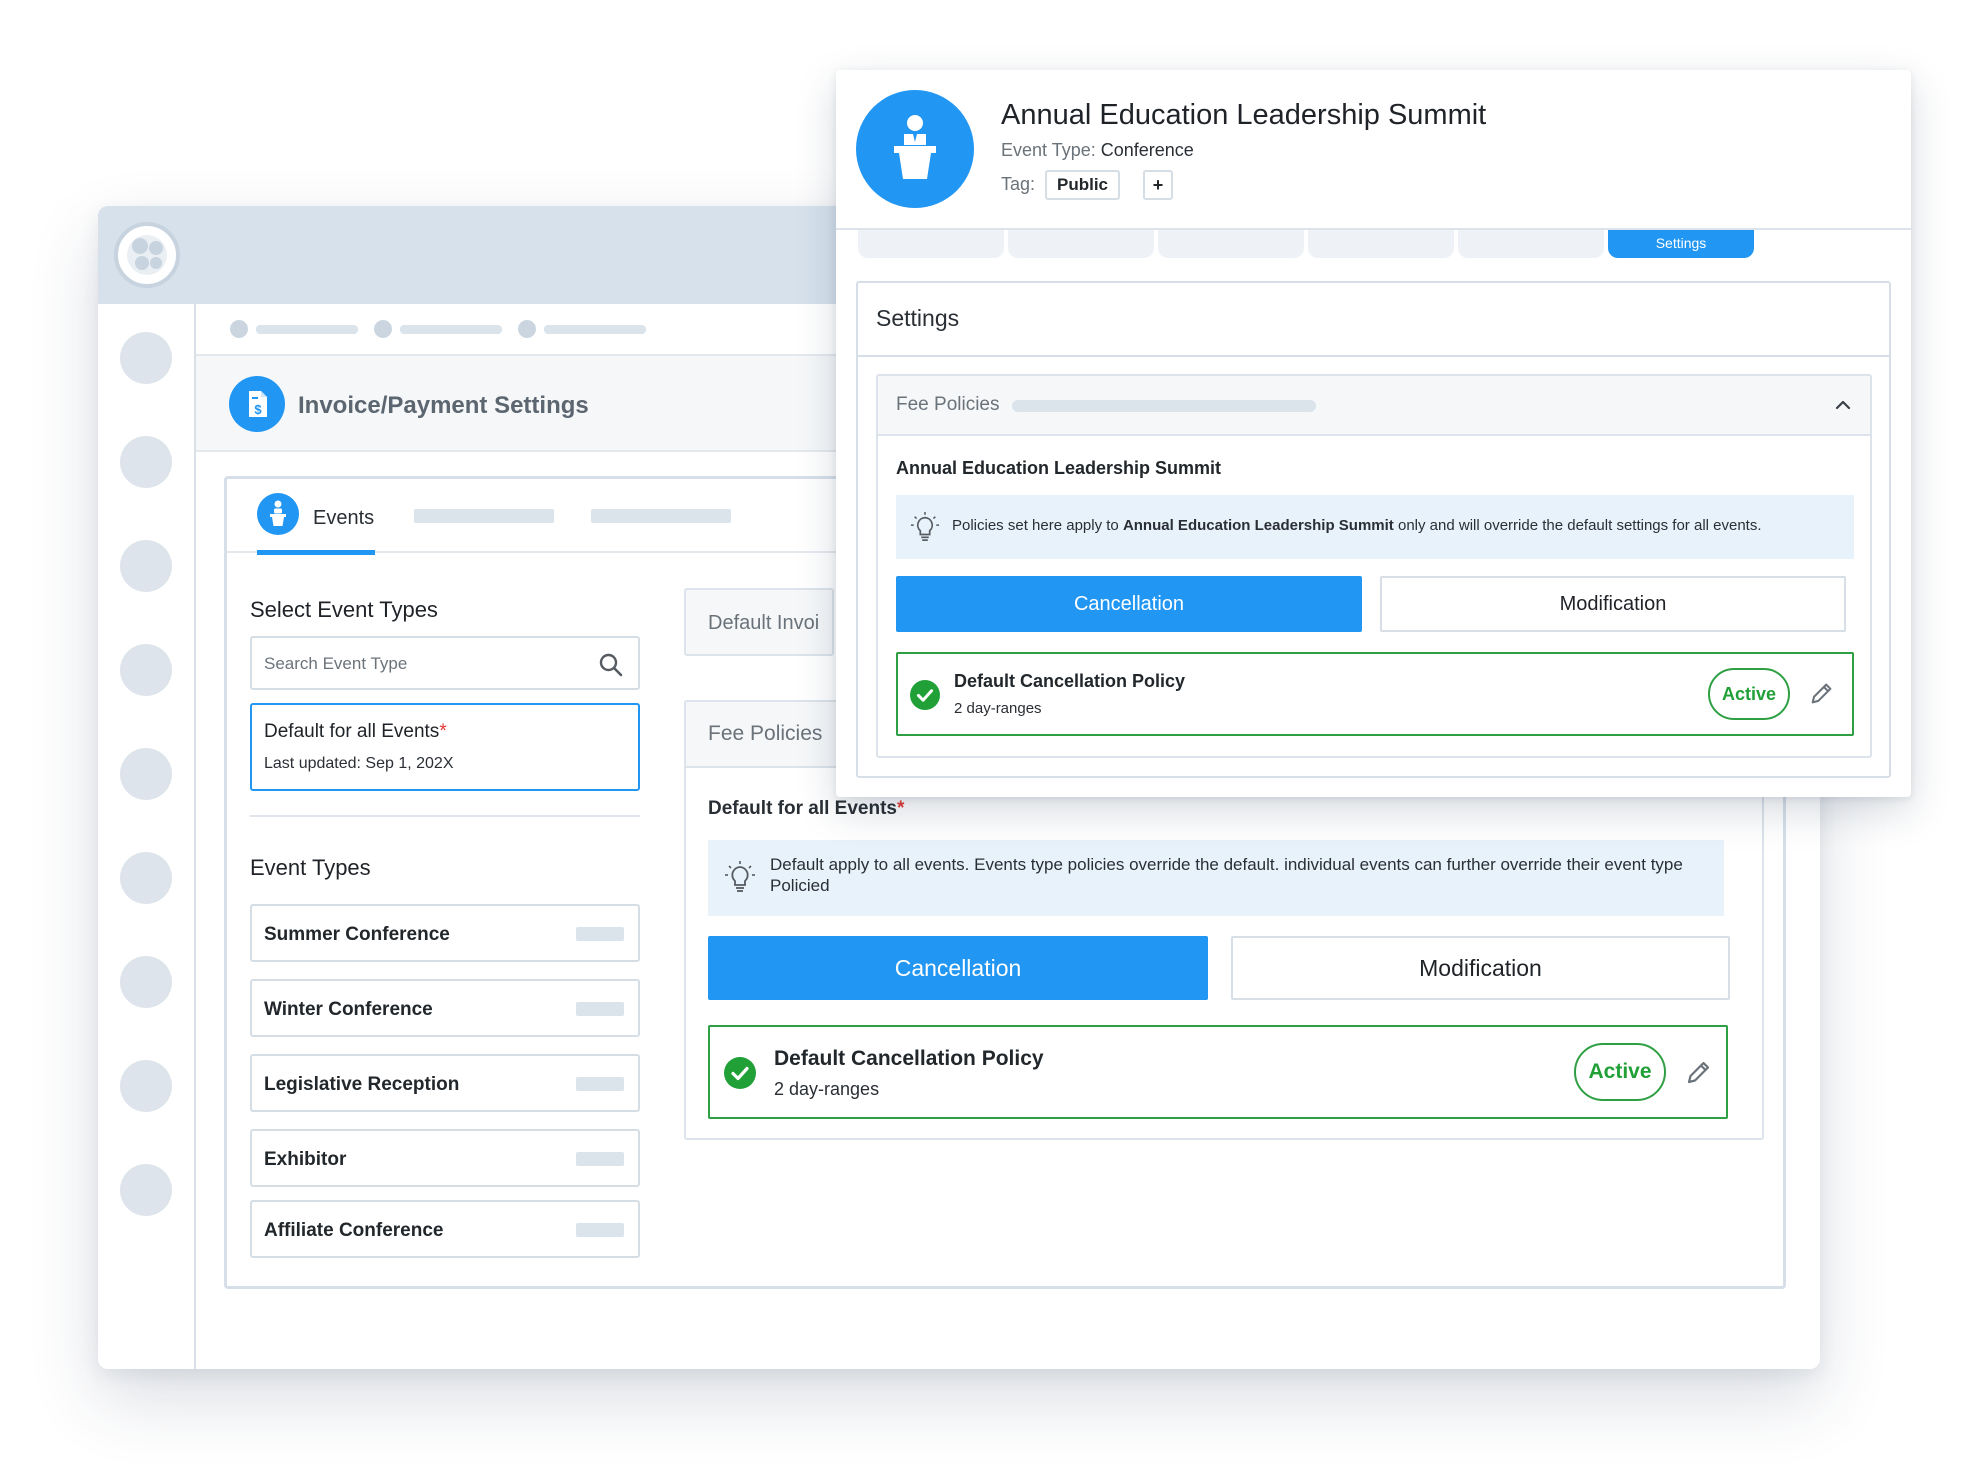 The height and width of the screenshot is (1482, 1971). I want to click on active-tab-indicator, so click(316, 552).